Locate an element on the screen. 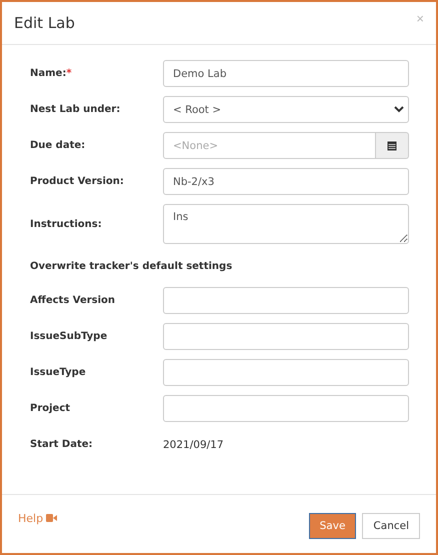 This screenshot has width=438, height=555. field-label: Due date: is located at coordinates (58, 145).